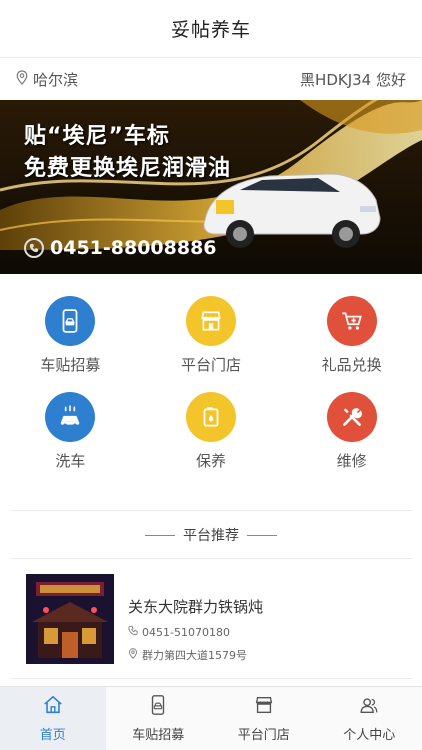 Image resolution: width=422 pixels, height=750 pixels. What do you see at coordinates (195, 619) in the screenshot?
I see `store-info: 关东大院群力铁锅炖 0451-51070180 群力第四大道1579号` at bounding box center [195, 619].